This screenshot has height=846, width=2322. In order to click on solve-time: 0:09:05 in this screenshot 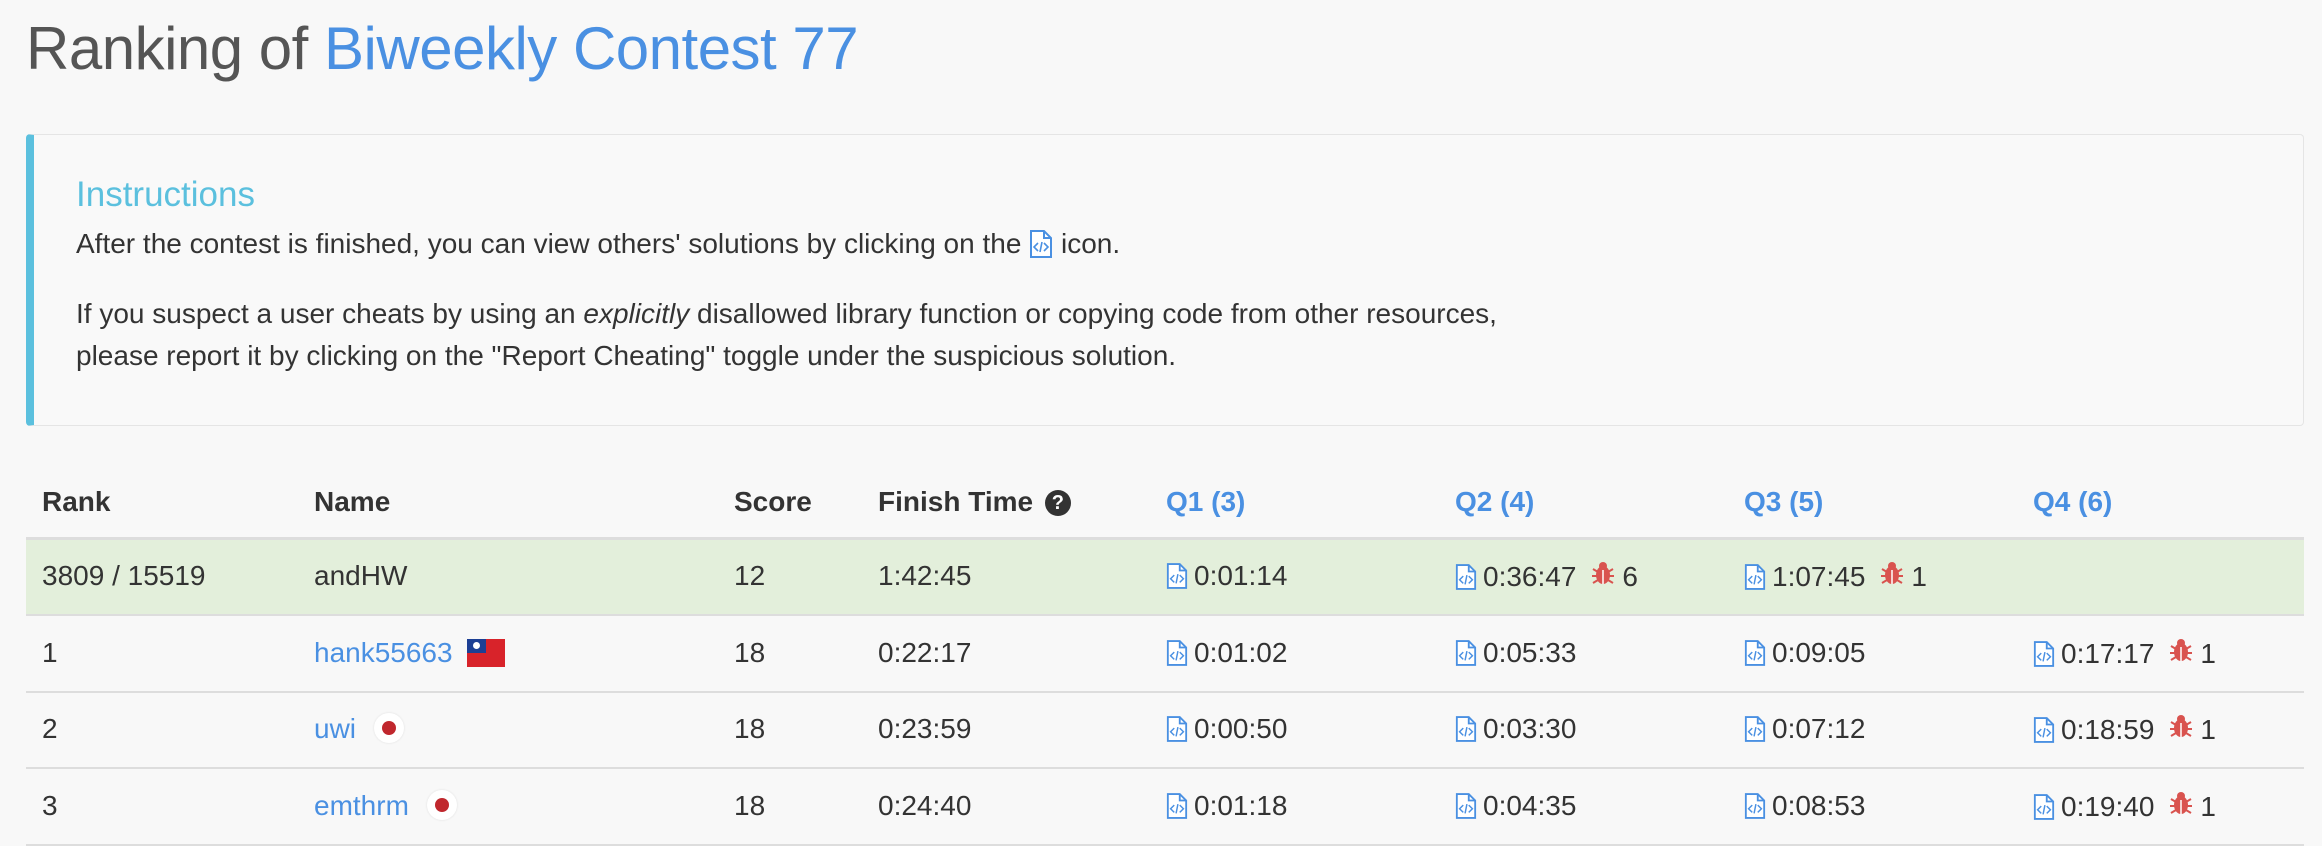, I will do `click(1819, 652)`.